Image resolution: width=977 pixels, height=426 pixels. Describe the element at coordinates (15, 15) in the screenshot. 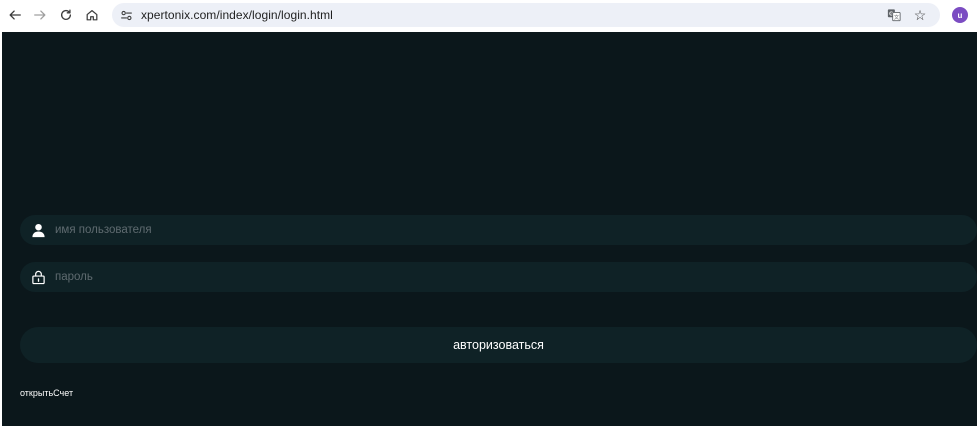

I see `back-icon` at that location.